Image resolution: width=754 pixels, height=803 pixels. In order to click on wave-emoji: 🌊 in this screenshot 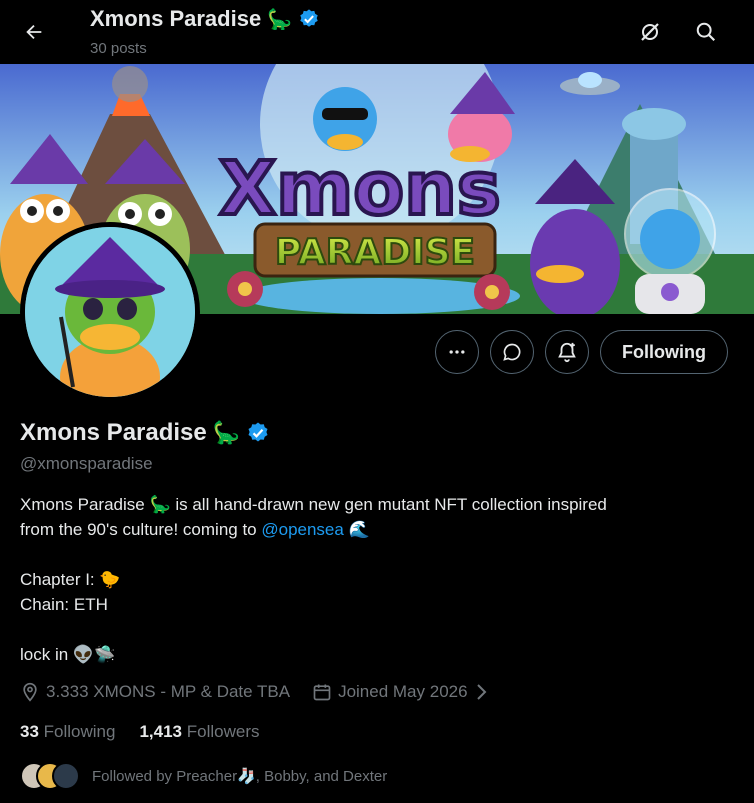, I will do `click(356, 529)`.